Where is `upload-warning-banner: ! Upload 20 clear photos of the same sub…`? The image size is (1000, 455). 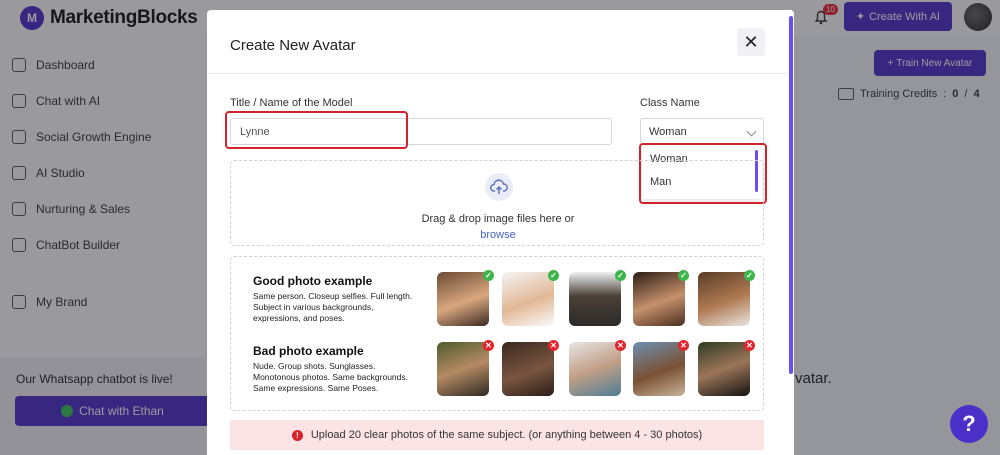
upload-warning-banner: ! Upload 20 clear photos of the same sub… is located at coordinates (497, 435).